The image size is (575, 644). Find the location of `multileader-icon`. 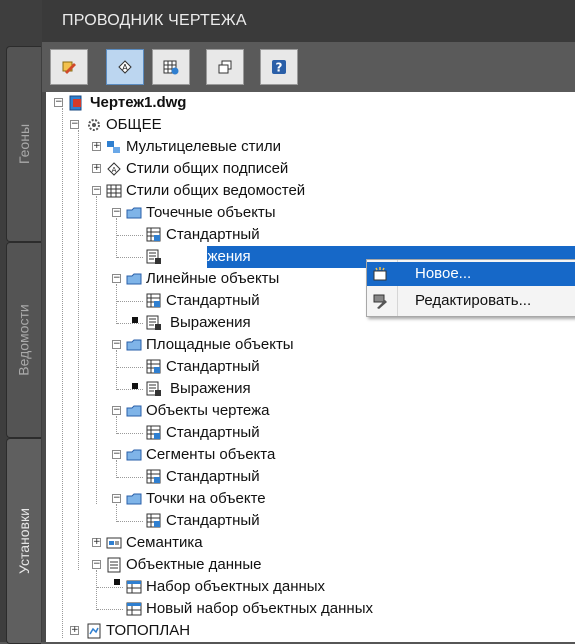

multileader-icon is located at coordinates (113, 147).